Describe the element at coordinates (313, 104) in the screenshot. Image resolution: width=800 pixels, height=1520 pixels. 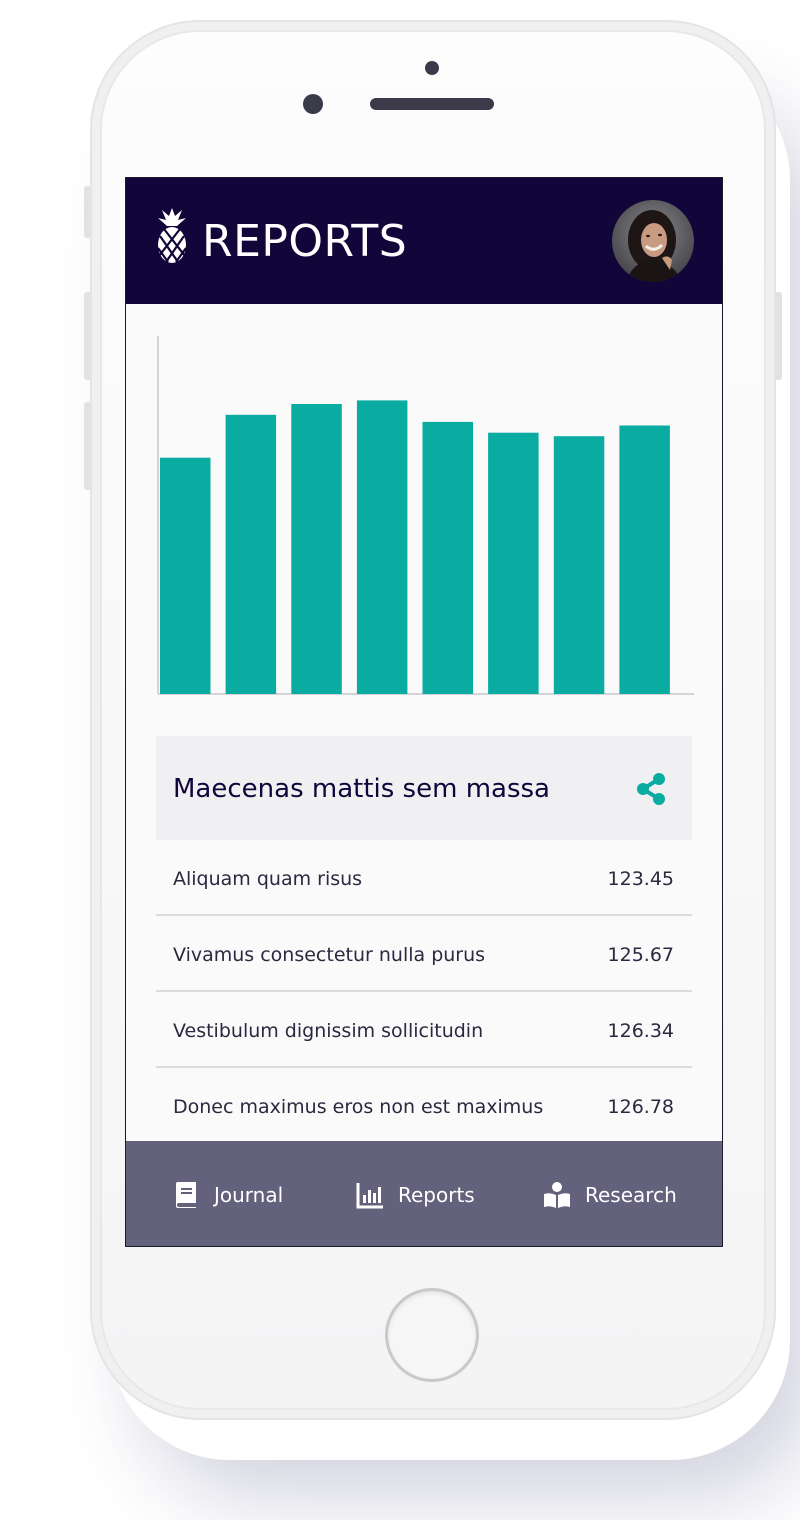
I see `front-camera` at that location.